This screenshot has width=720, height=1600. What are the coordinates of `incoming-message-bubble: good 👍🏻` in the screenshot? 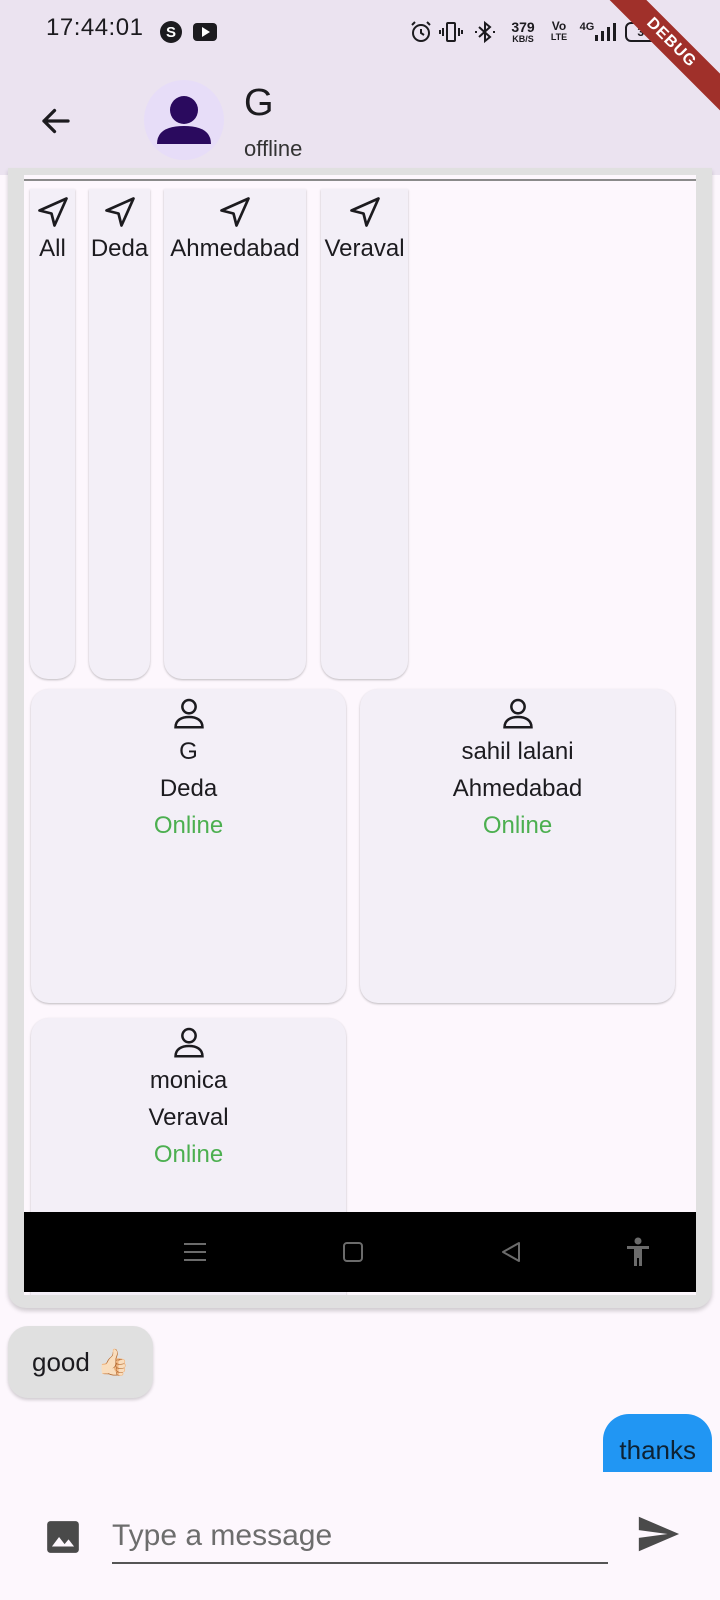 It's located at (81, 1362).